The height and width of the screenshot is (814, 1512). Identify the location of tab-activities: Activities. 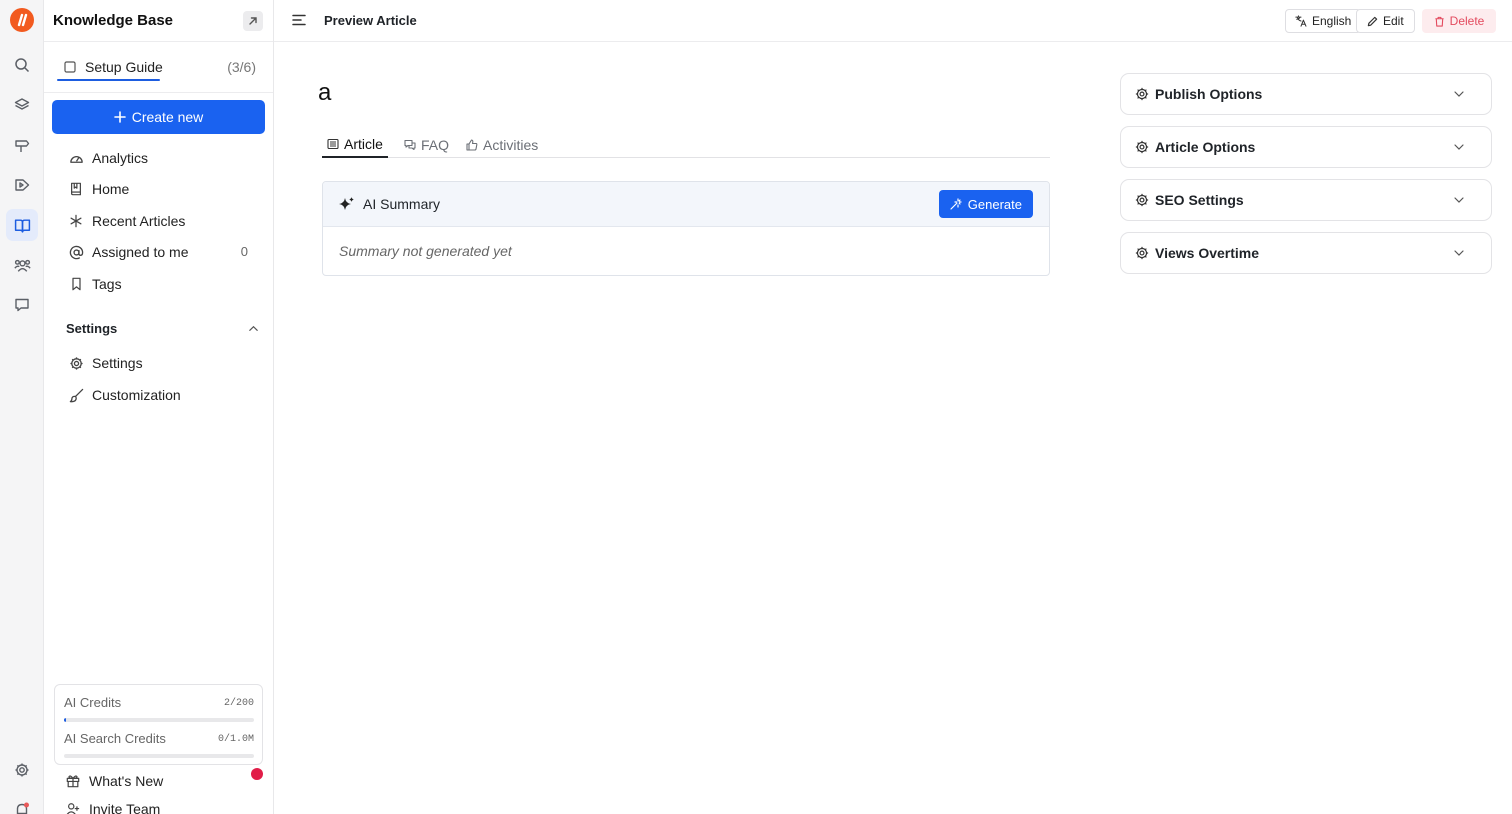
(502, 145).